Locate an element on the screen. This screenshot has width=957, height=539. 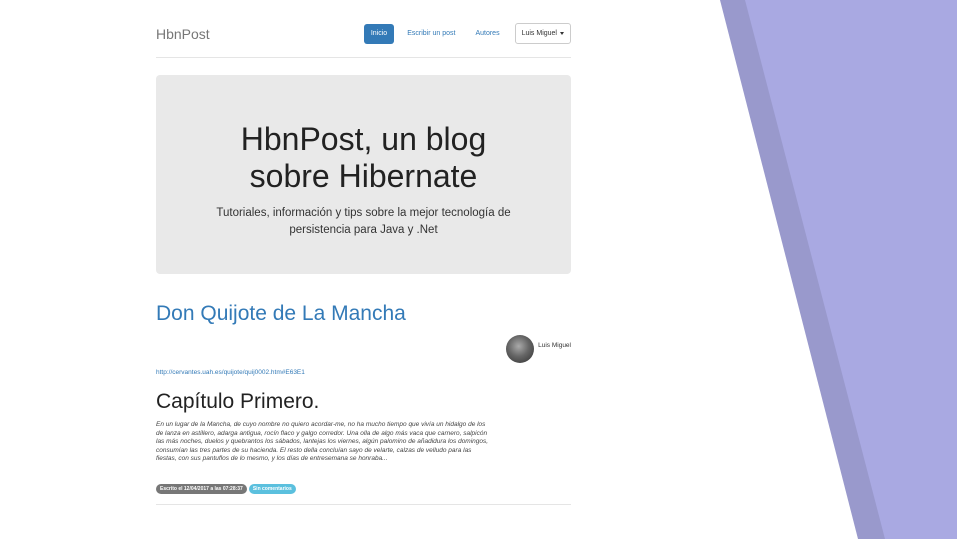
hero-title: HbnPost, un blog sobre Hibernate is located at coordinates (363, 158).